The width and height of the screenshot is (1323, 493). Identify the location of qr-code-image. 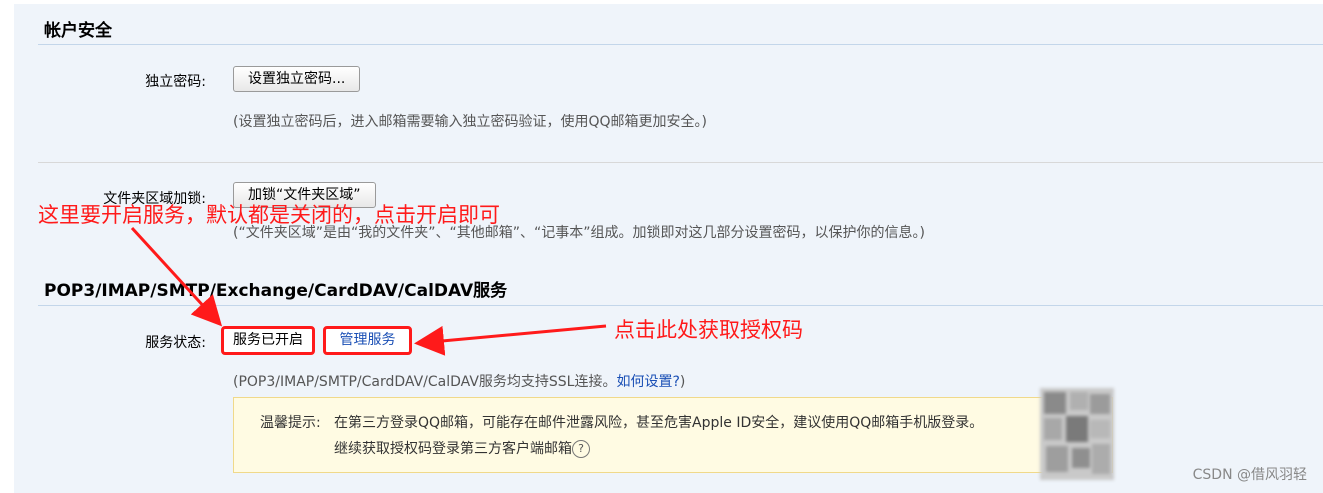
(1077, 434).